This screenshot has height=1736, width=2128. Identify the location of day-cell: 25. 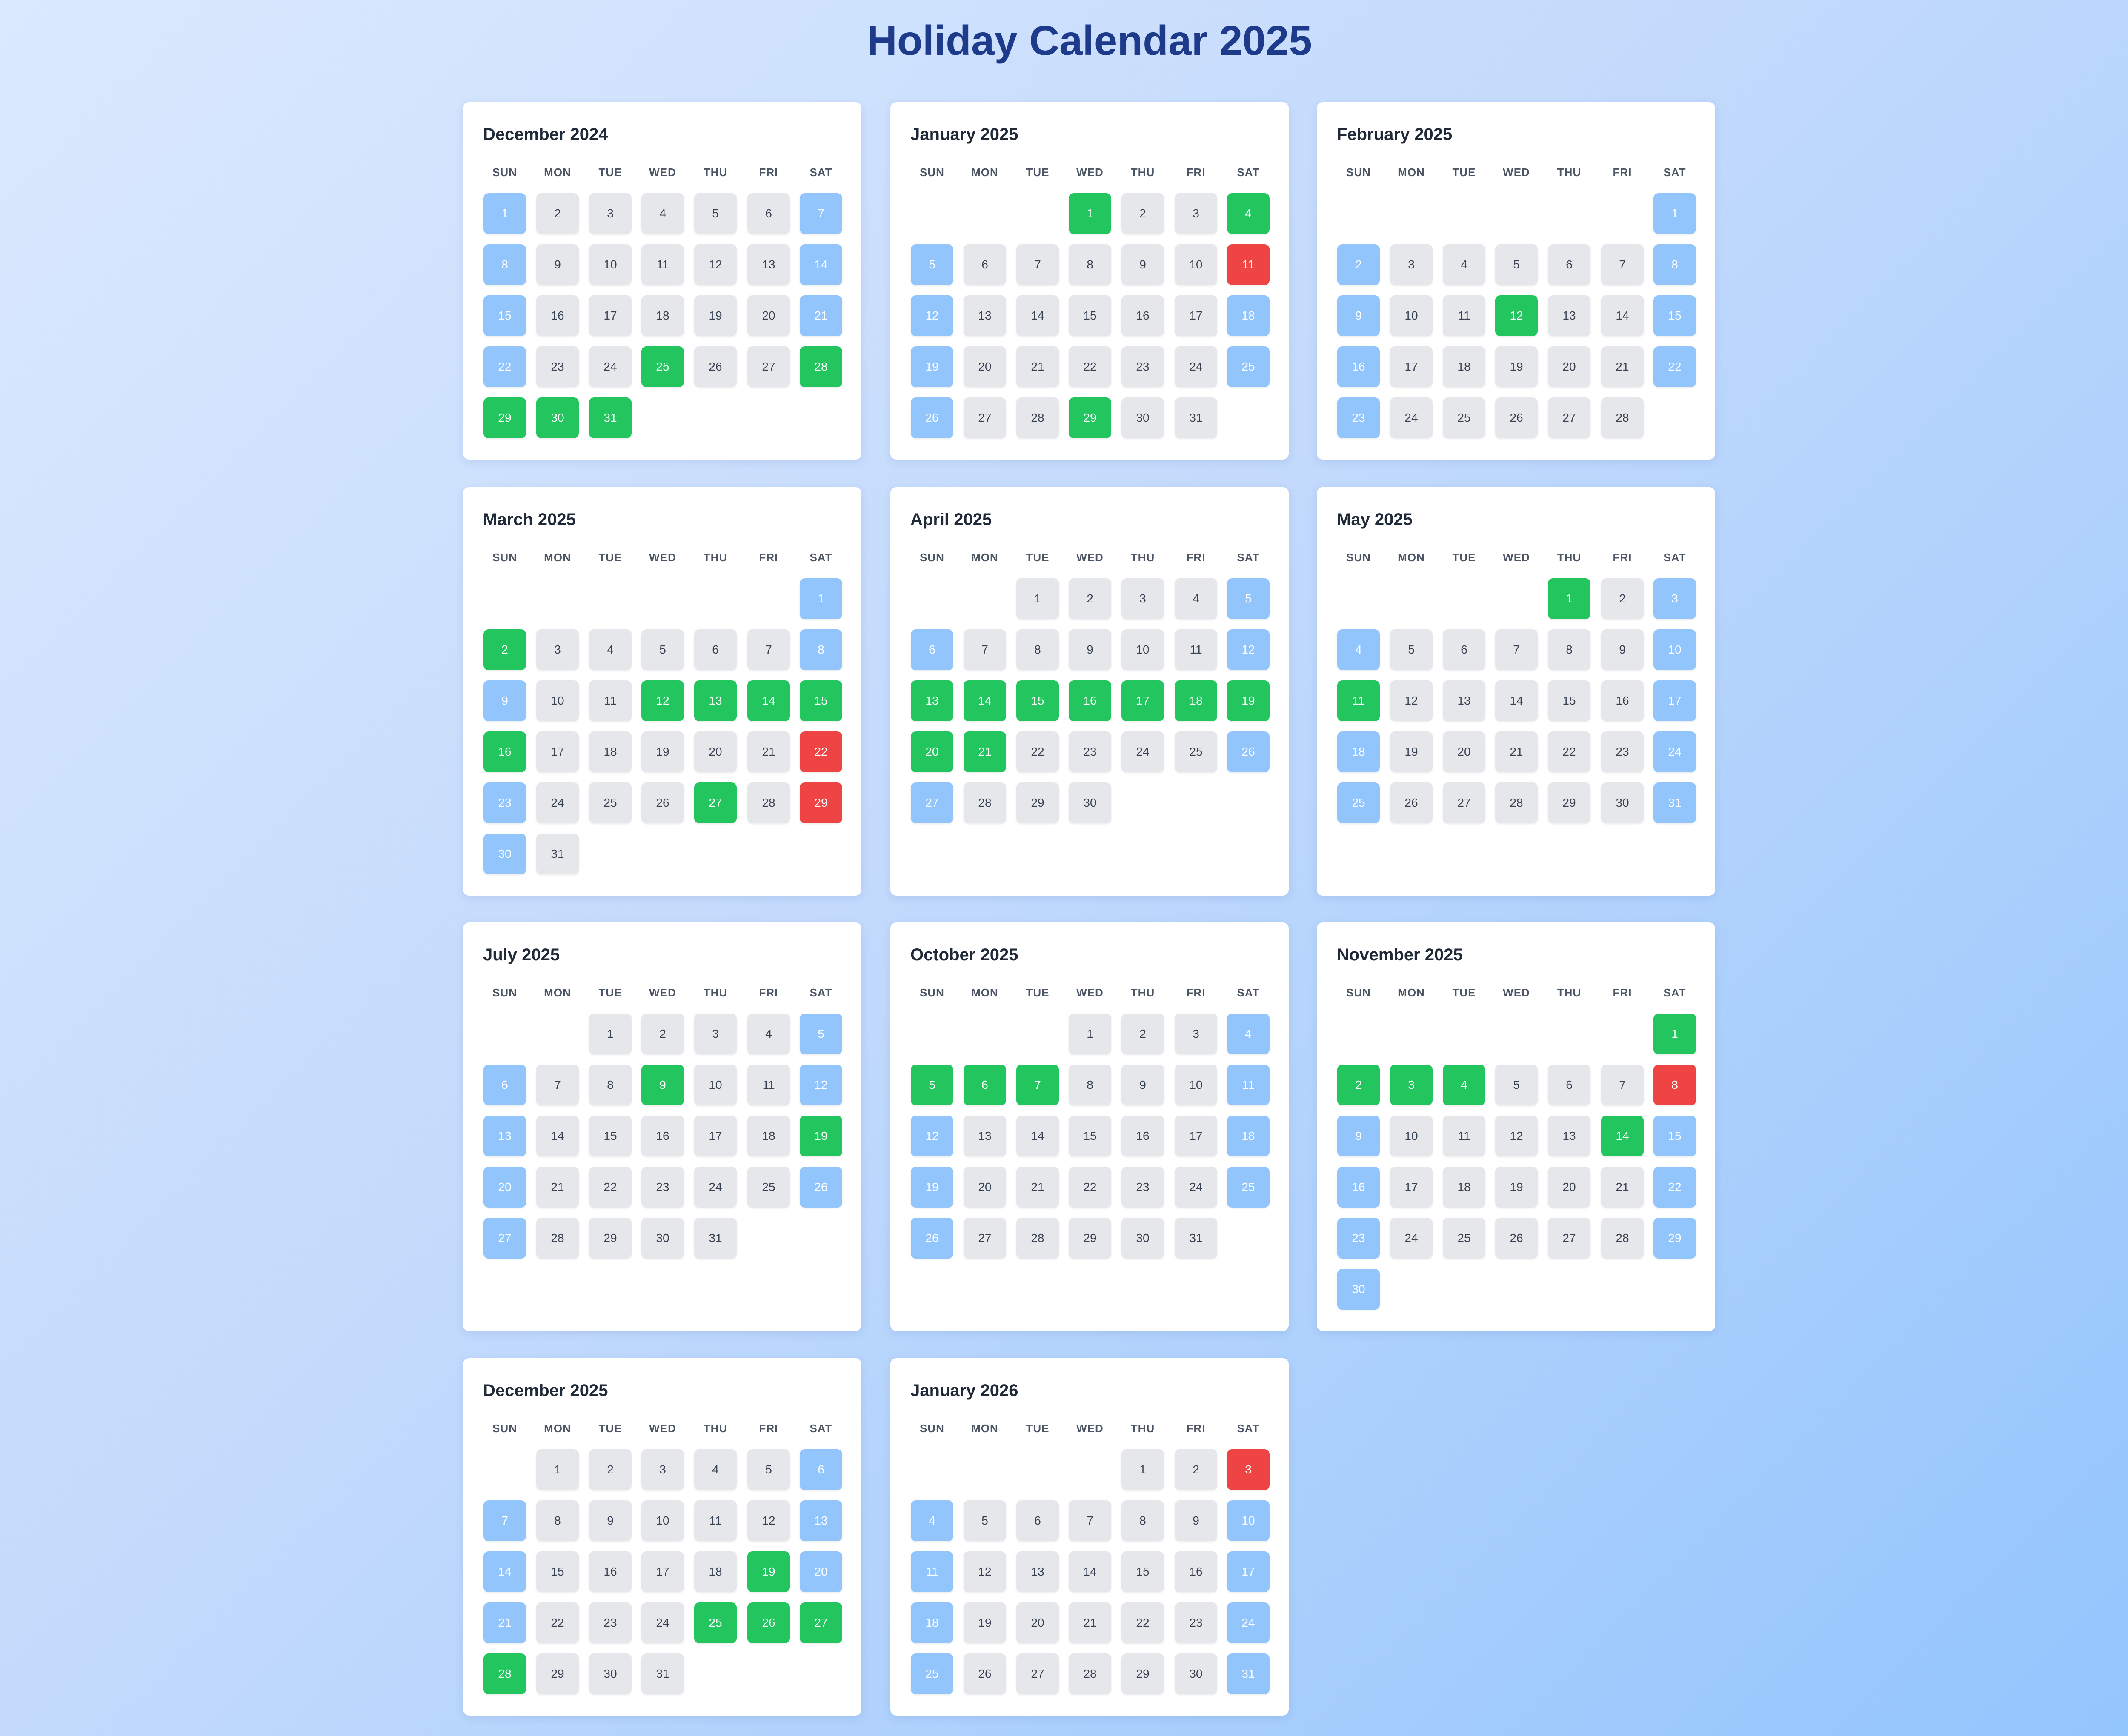
(610, 802).